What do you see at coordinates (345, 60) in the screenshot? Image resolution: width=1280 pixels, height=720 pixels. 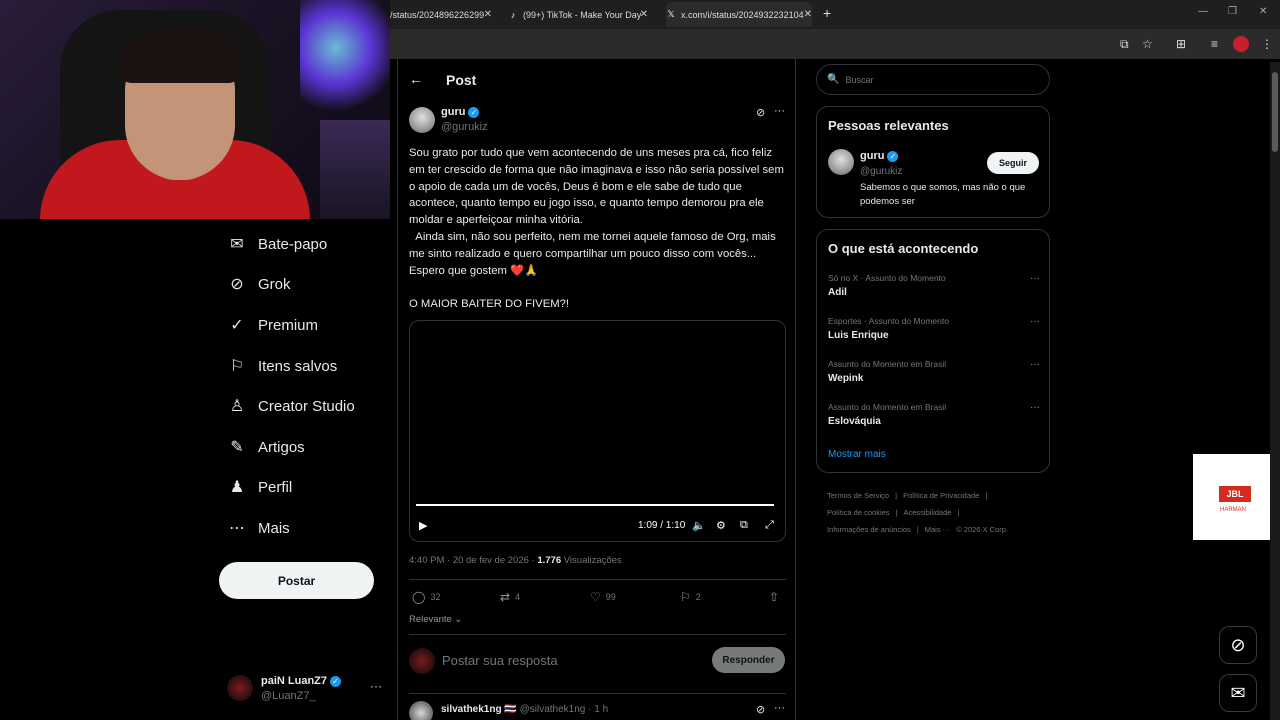 I see `rgb-light` at bounding box center [345, 60].